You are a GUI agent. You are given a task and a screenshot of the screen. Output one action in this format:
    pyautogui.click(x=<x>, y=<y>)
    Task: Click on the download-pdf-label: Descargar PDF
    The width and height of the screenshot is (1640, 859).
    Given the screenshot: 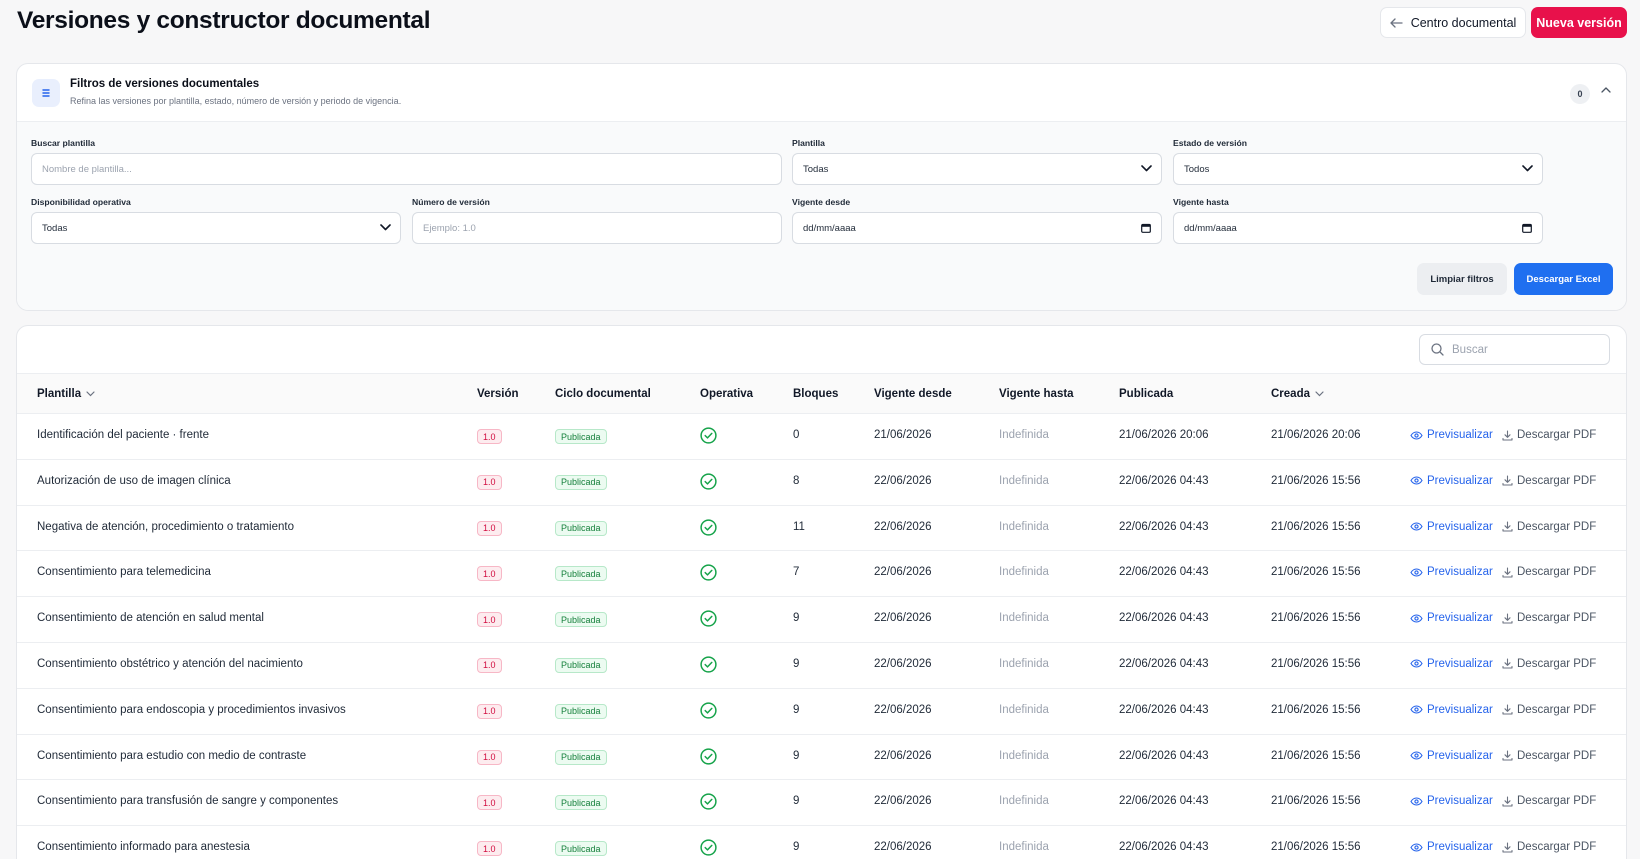 What is the action you would take?
    pyautogui.click(x=1557, y=847)
    